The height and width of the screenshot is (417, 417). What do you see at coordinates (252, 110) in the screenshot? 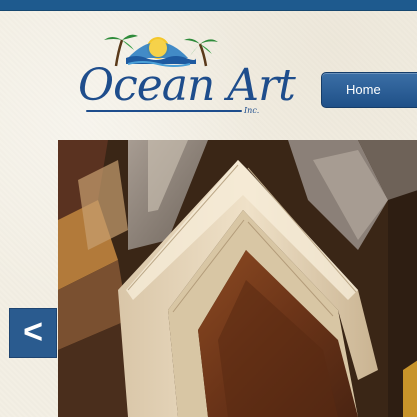
I see `logo-suffix: Inc.` at bounding box center [252, 110].